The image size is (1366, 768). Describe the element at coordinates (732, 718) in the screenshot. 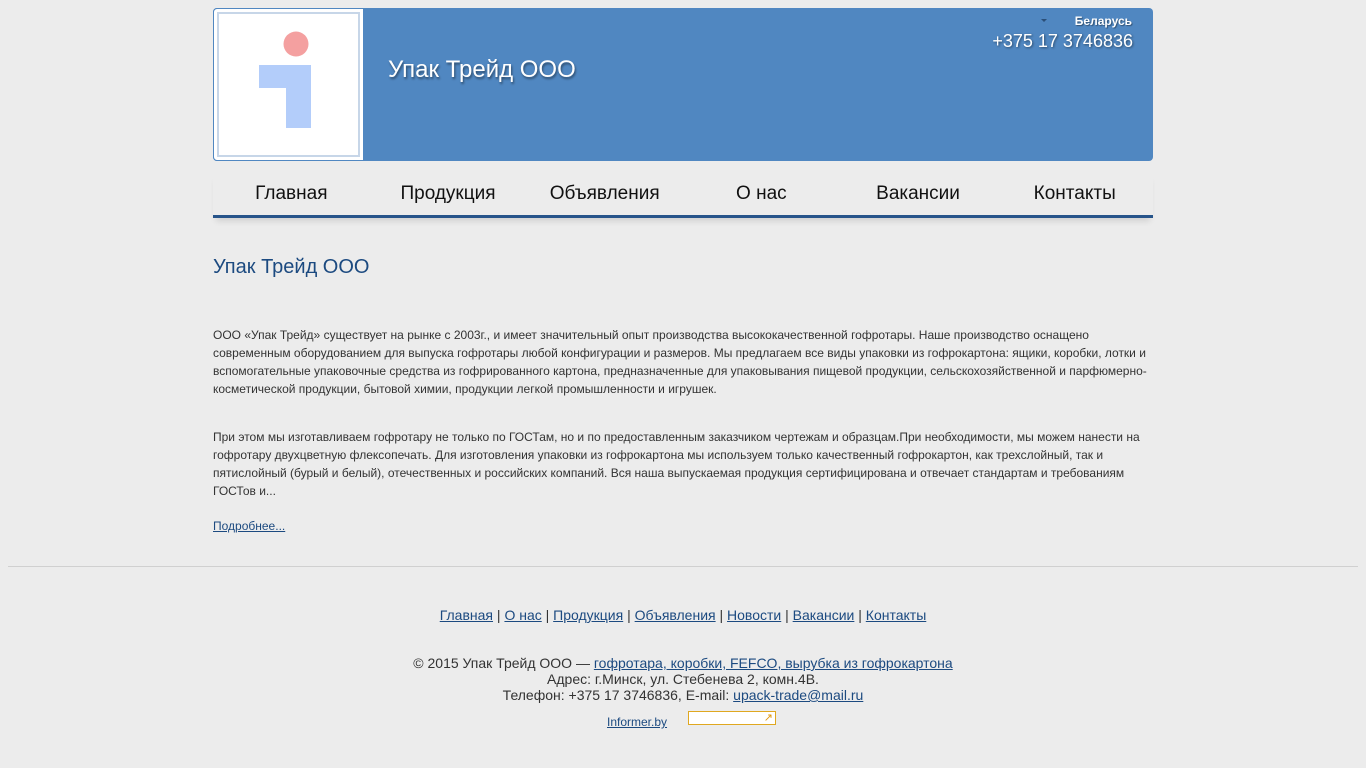

I see `informer-widget: ↗` at that location.